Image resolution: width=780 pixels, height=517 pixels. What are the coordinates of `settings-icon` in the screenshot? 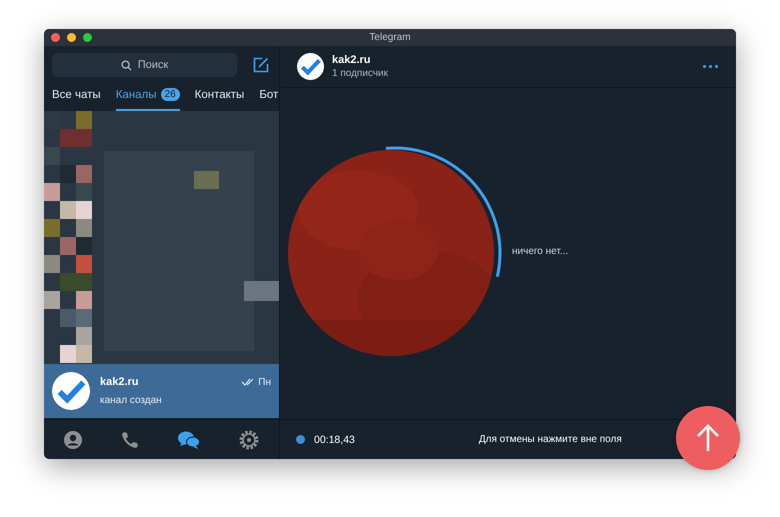 It's located at (249, 439).